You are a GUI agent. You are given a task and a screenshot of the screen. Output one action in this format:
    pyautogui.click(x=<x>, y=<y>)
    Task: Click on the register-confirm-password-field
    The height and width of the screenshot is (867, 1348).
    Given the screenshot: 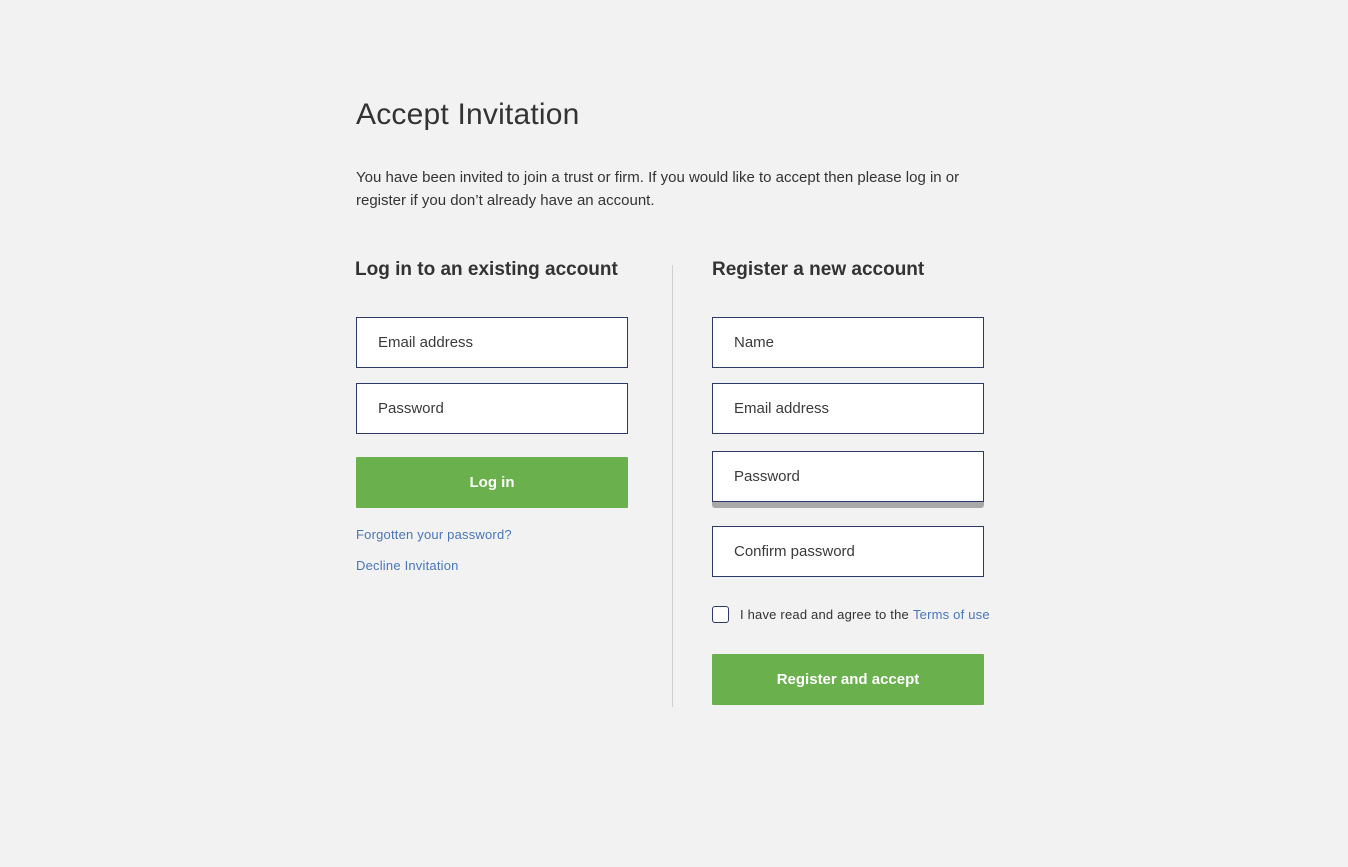 What is the action you would take?
    pyautogui.click(x=848, y=551)
    